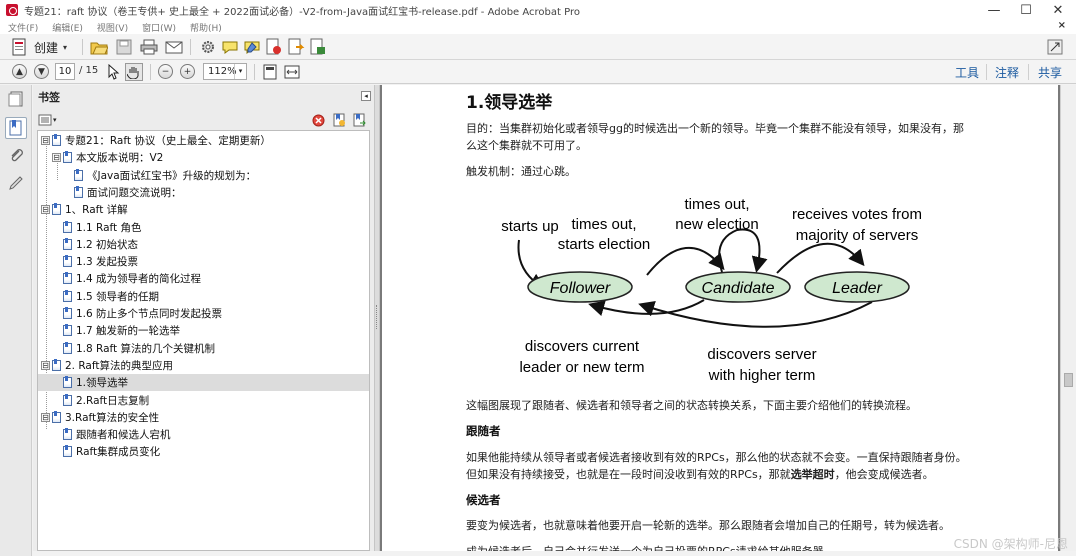 The height and width of the screenshot is (556, 1076). Describe the element at coordinates (46, 47) in the screenshot. I see `create-label: 创建` at that location.